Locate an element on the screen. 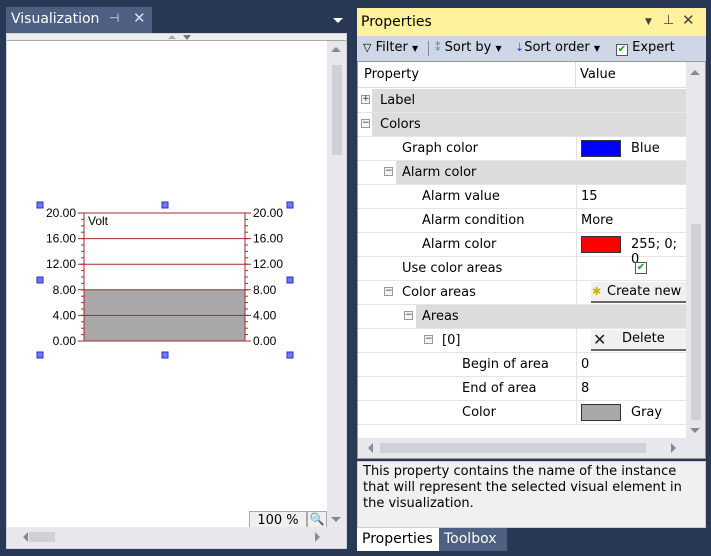  sort-order-button: ⇣Sort order ▼ is located at coordinates (557, 47).